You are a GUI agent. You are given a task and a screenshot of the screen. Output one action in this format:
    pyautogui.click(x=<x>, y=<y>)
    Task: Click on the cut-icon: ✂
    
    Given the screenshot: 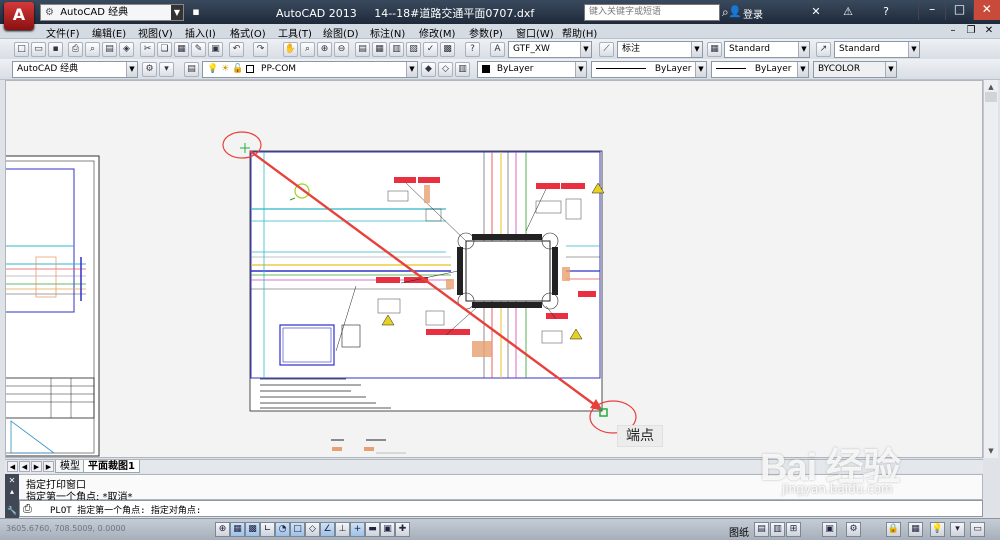 What is the action you would take?
    pyautogui.click(x=147, y=49)
    